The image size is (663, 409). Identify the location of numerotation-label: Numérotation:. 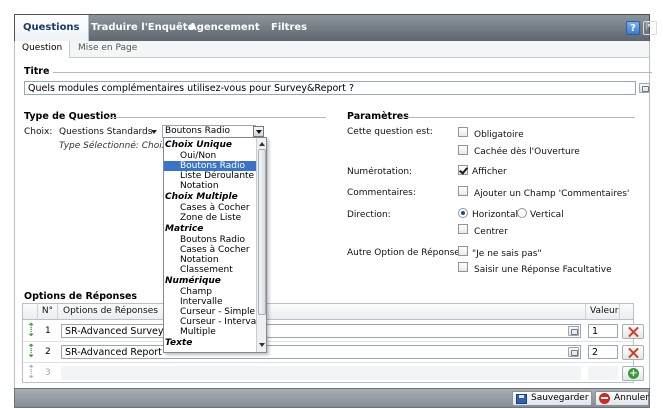
(380, 172).